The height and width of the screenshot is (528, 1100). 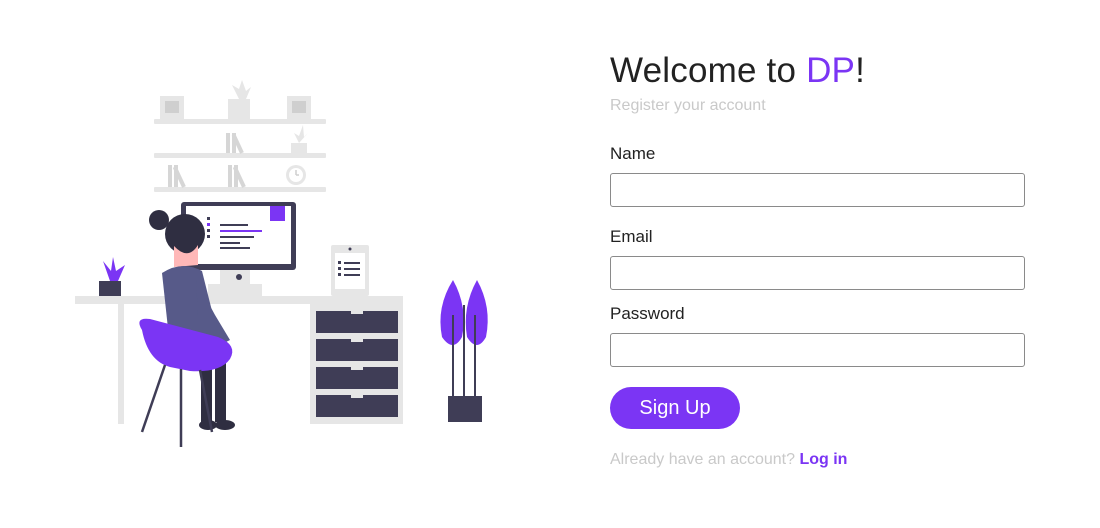 What do you see at coordinates (299, 107) in the screenshot?
I see `shelf-frame-right` at bounding box center [299, 107].